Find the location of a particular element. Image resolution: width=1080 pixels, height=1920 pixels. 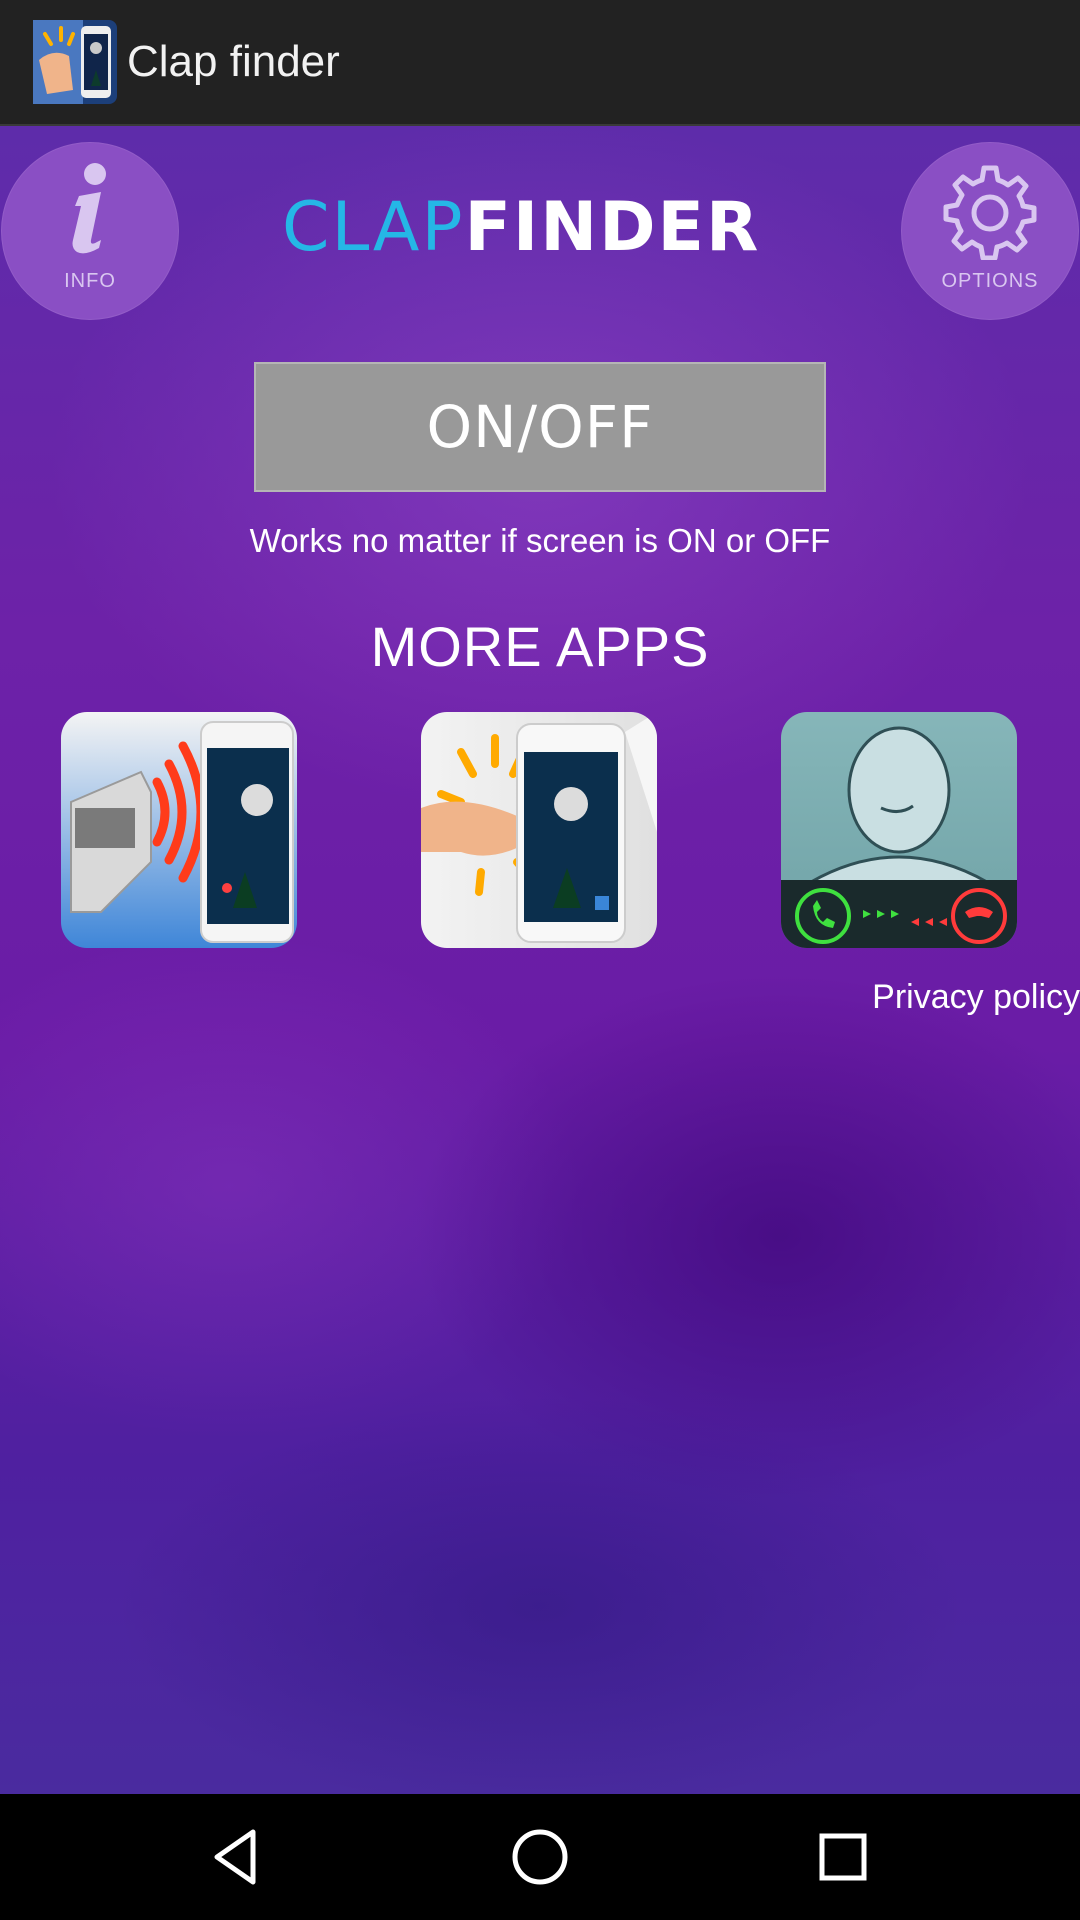

more-app-whistle-finder is located at coordinates (179, 830).